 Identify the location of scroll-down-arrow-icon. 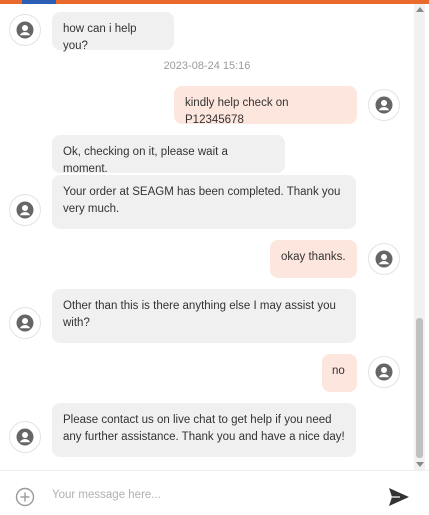
(420, 464).